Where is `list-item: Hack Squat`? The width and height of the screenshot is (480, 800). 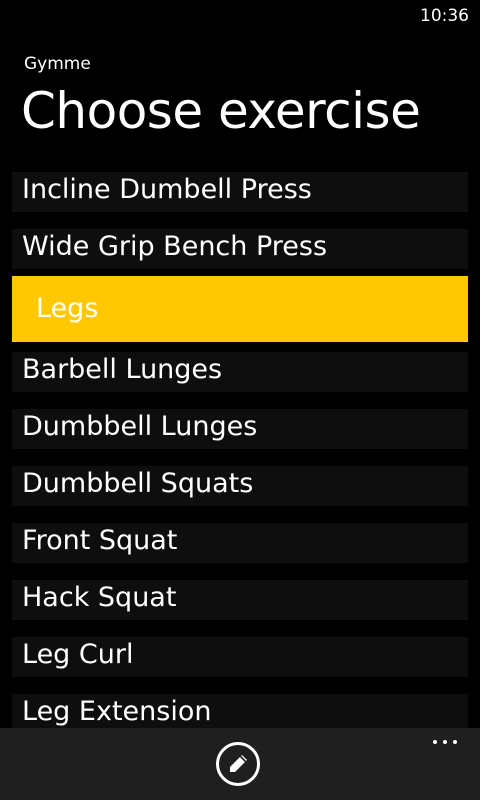
list-item: Hack Squat is located at coordinates (240, 600).